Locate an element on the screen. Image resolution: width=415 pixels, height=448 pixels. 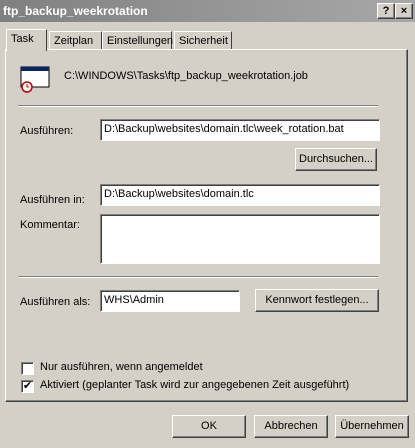
enabled-checkbox: ✔ is located at coordinates (27, 386).